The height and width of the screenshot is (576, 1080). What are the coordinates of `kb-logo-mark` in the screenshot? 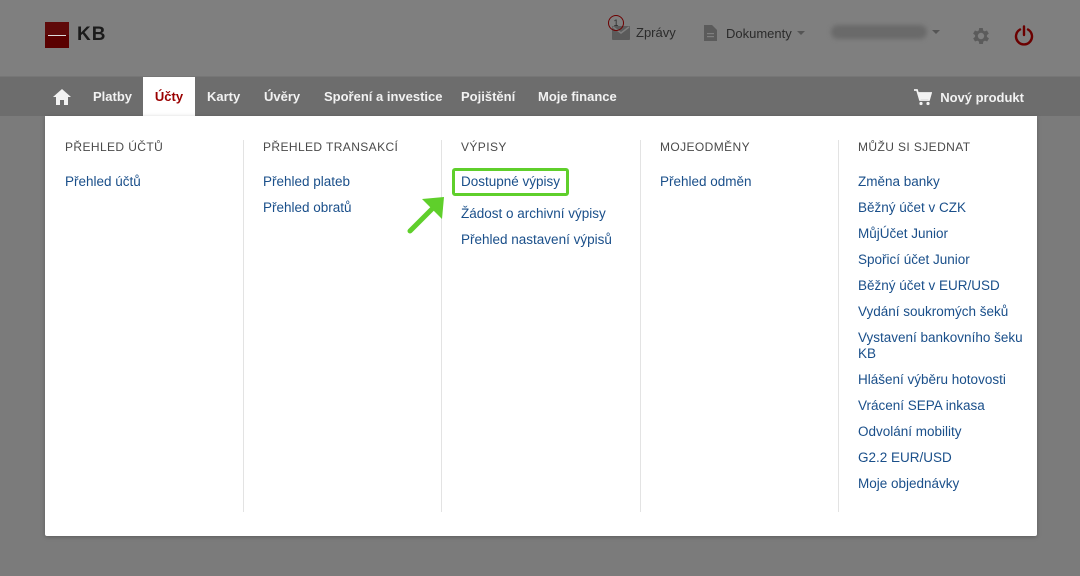 It's located at (57, 35).